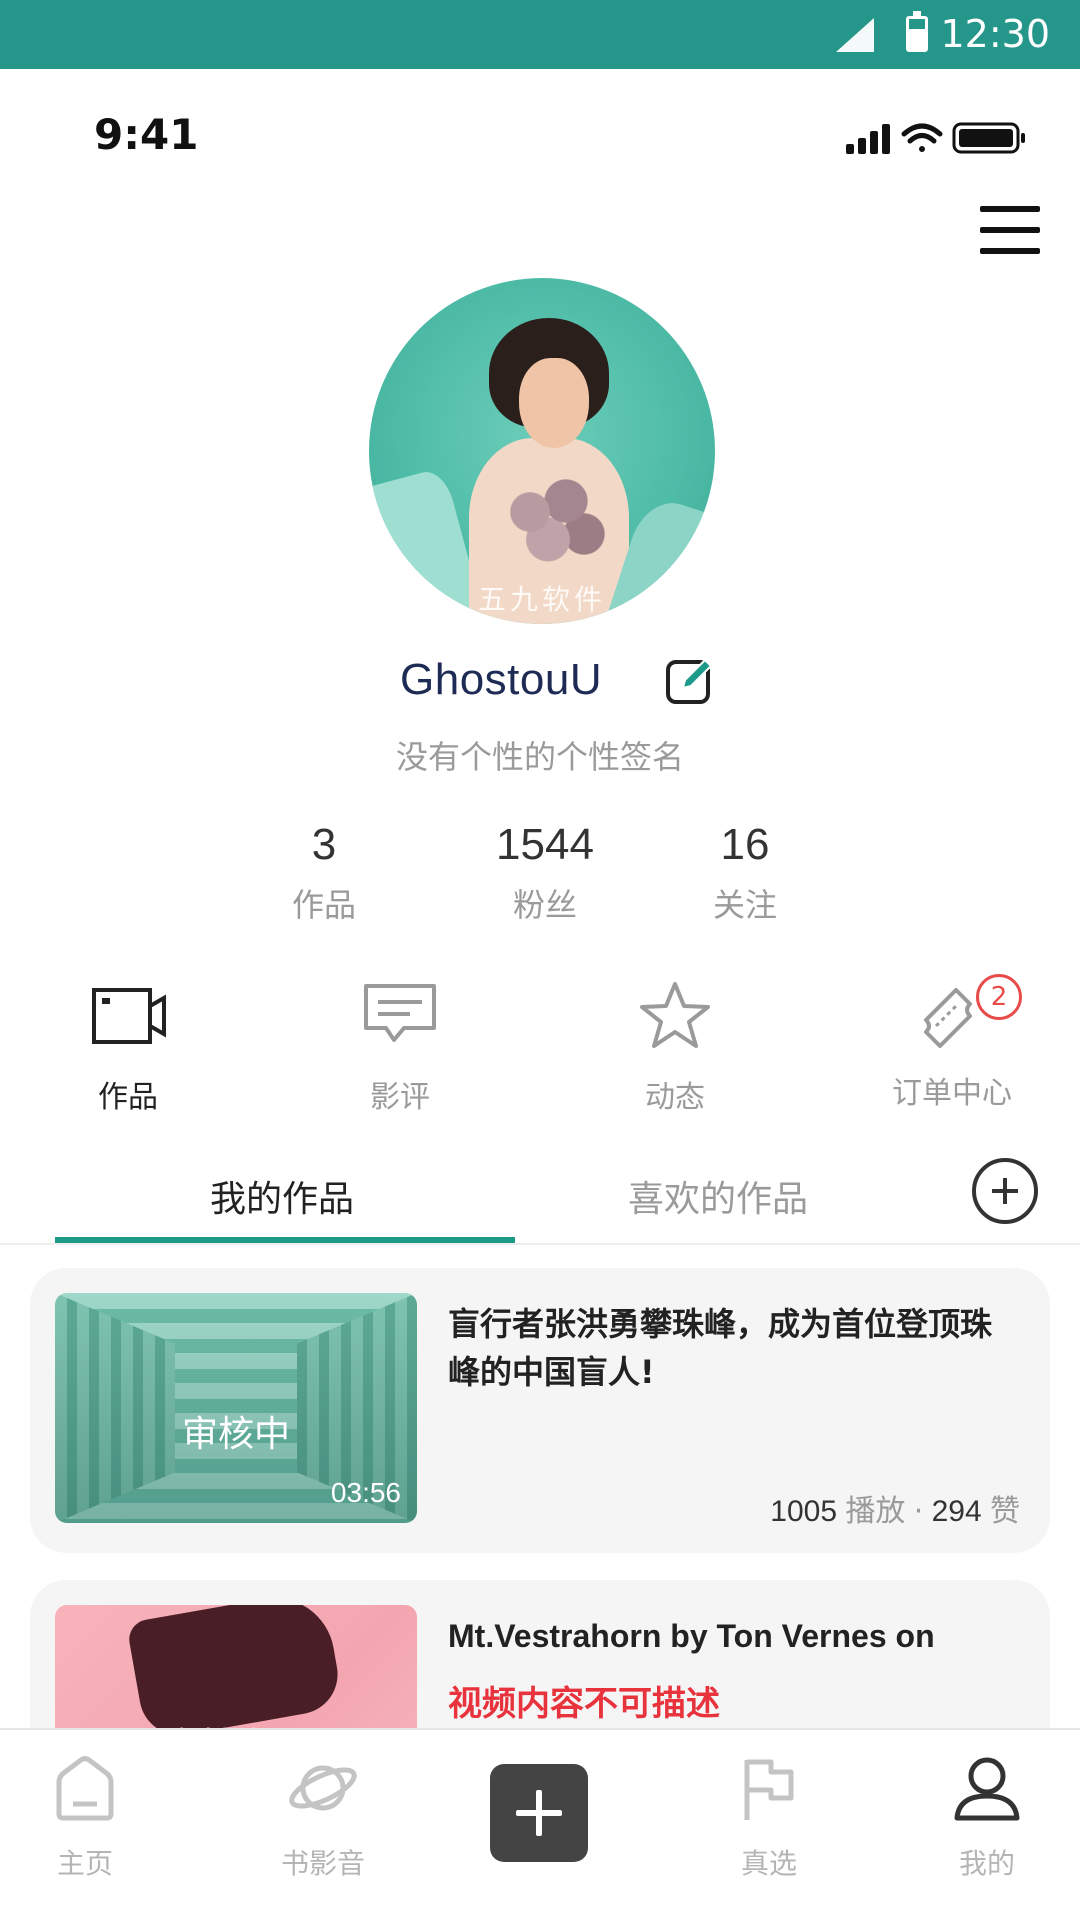  I want to click on bottom-nav: 主页 书影音 真选 我的, so click(540, 1824).